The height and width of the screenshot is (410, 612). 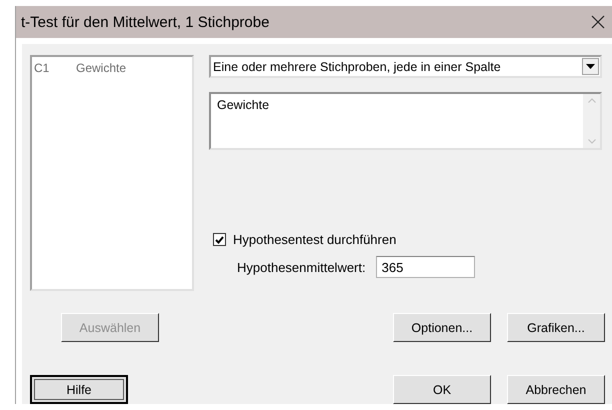 What do you see at coordinates (442, 389) in the screenshot?
I see `ok-button: OK` at bounding box center [442, 389].